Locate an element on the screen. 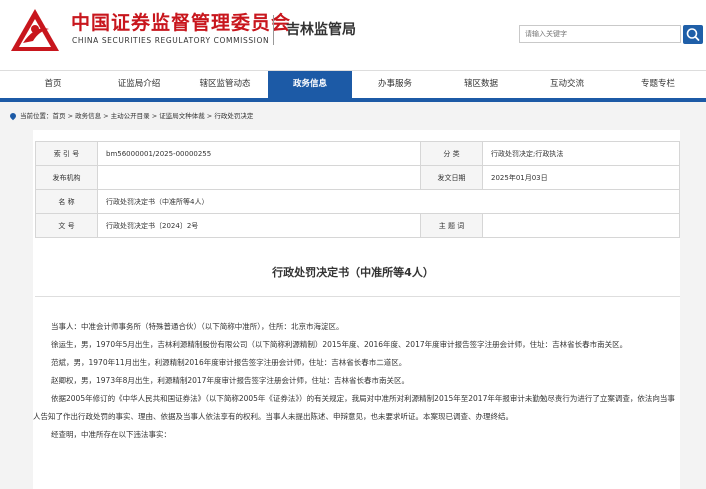  nav-item-government-info: 政务信息 is located at coordinates (310, 84).